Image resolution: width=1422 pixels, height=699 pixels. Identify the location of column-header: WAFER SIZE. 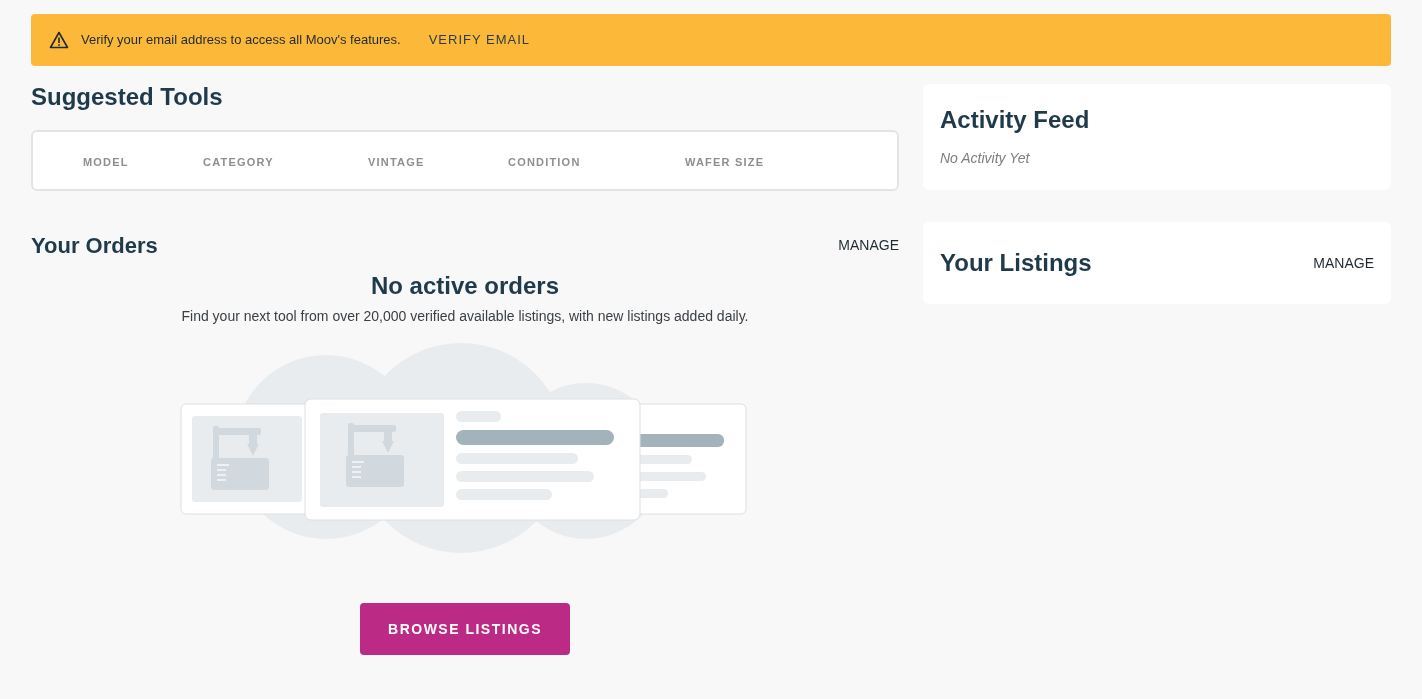
(725, 161).